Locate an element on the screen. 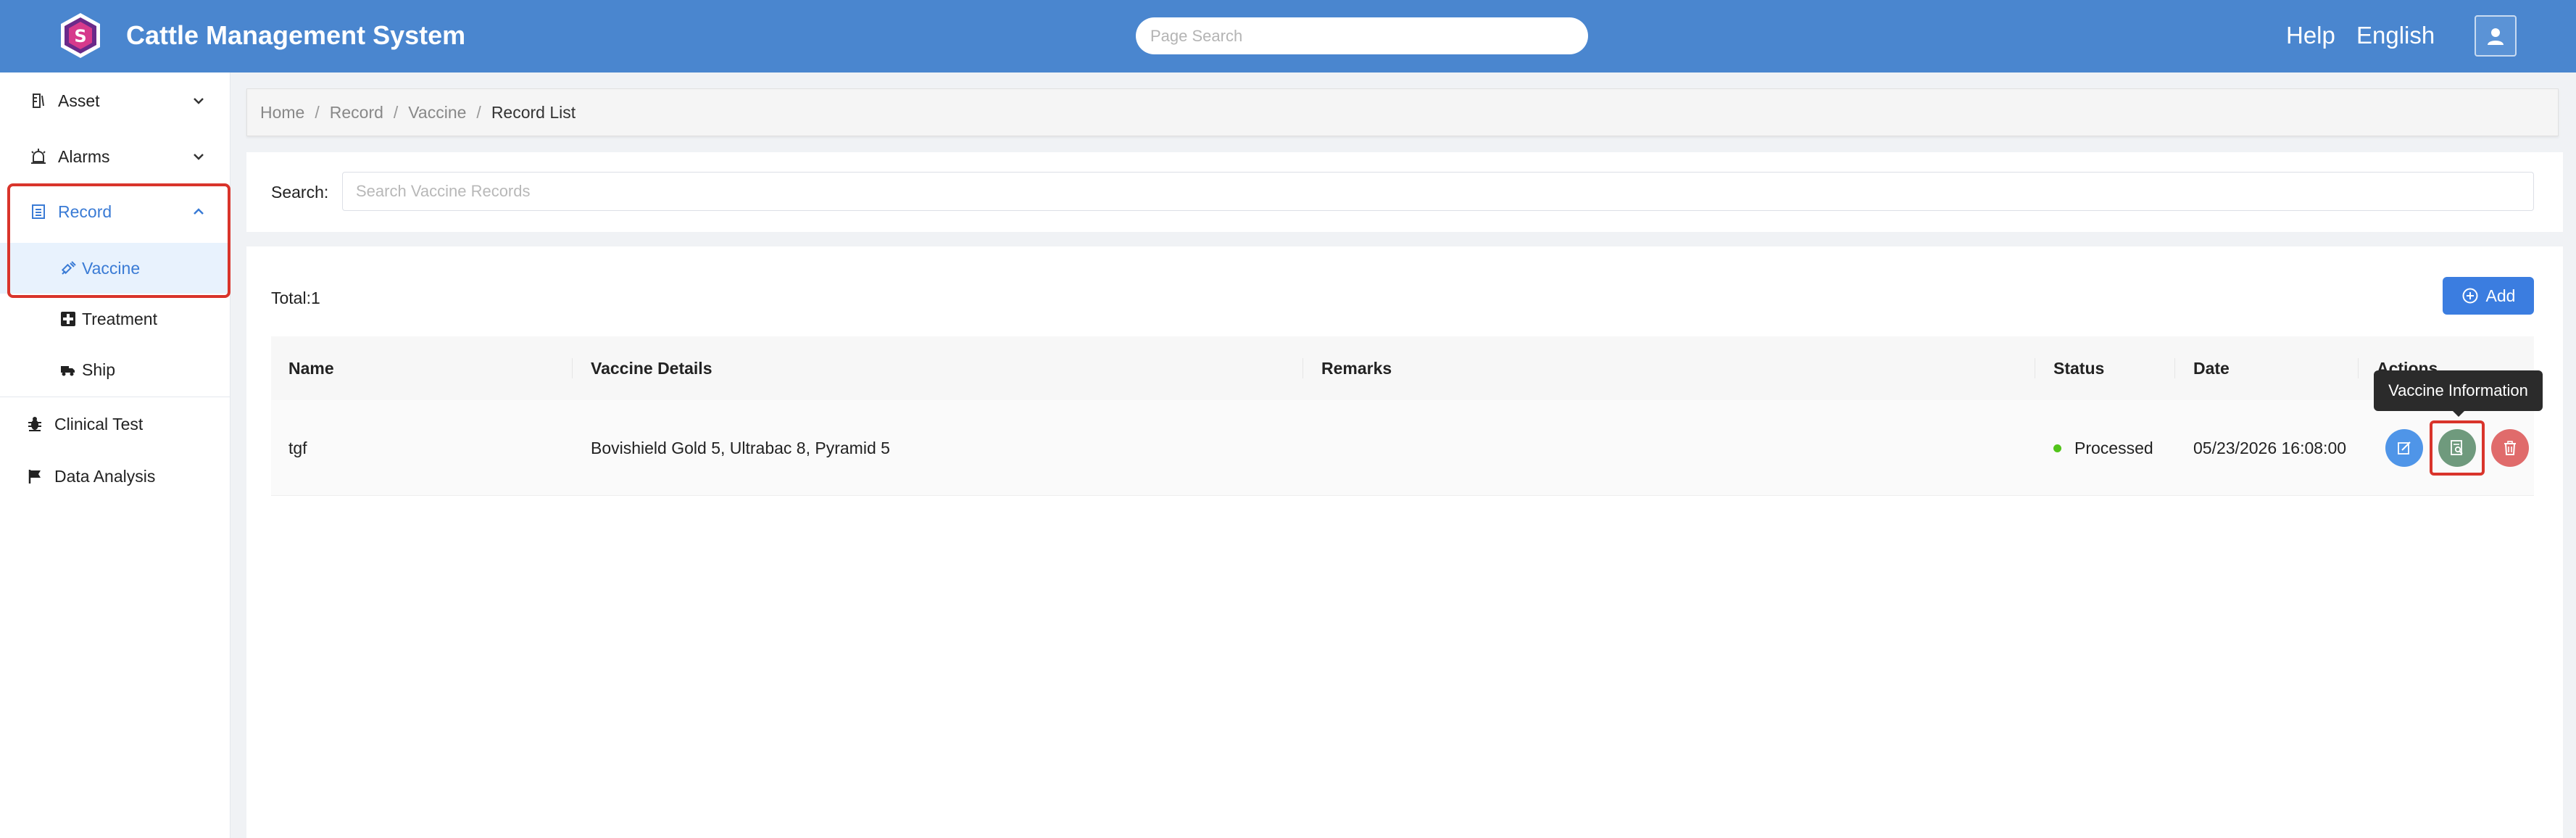 The height and width of the screenshot is (838, 2576). language-selector: English is located at coordinates (2395, 35).